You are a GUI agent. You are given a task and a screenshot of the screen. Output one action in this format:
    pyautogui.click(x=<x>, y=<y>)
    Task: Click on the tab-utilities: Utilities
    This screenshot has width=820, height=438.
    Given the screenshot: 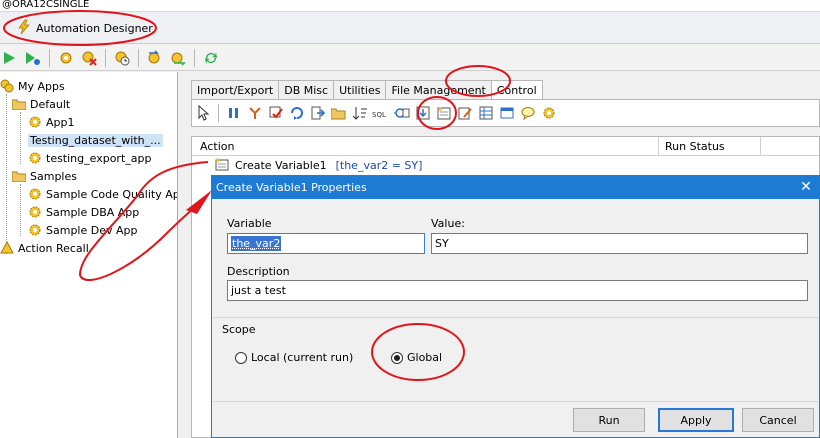 What is the action you would take?
    pyautogui.click(x=360, y=89)
    